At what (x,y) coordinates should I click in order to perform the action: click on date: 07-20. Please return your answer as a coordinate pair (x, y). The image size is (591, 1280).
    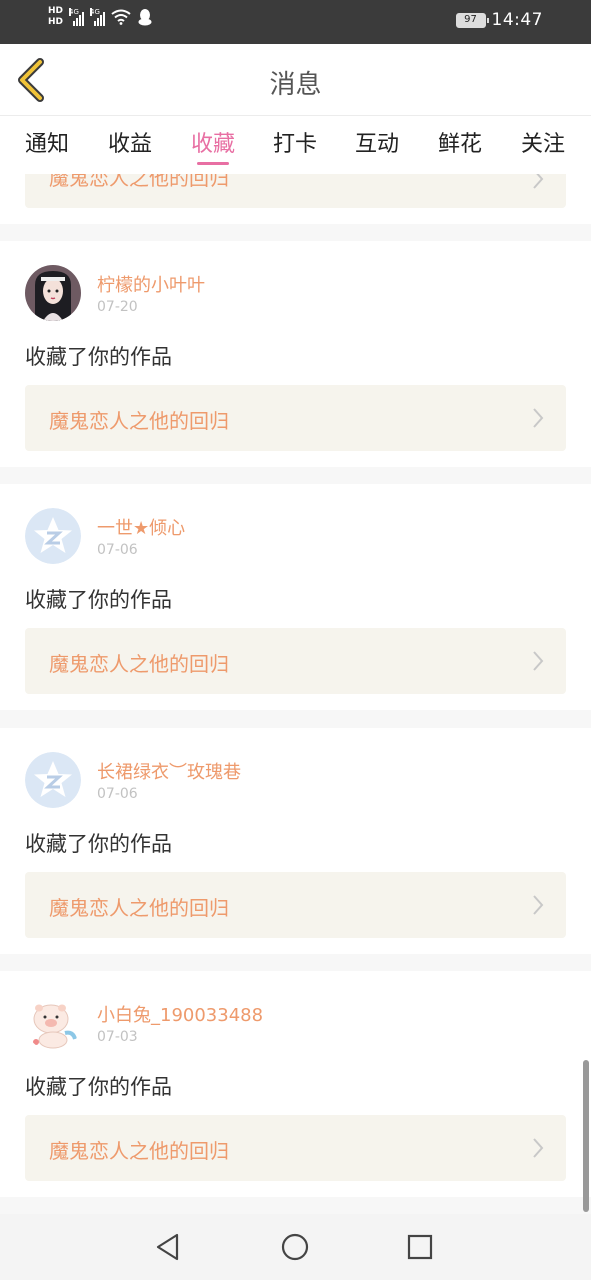
    Looking at the image, I should click on (117, 307).